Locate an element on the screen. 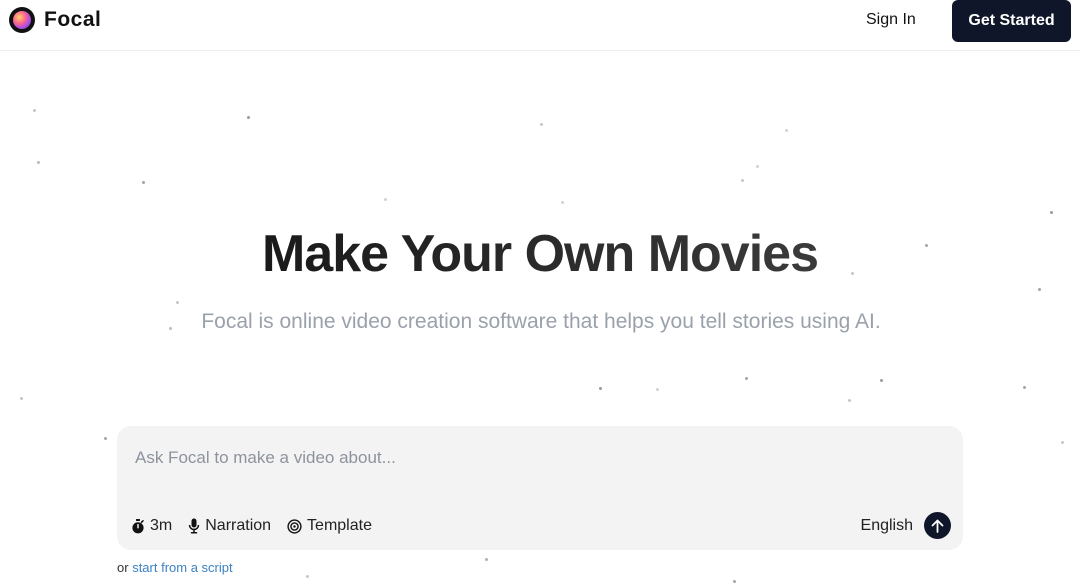 Image resolution: width=1080 pixels, height=585 pixels. target-icon is located at coordinates (294, 526).